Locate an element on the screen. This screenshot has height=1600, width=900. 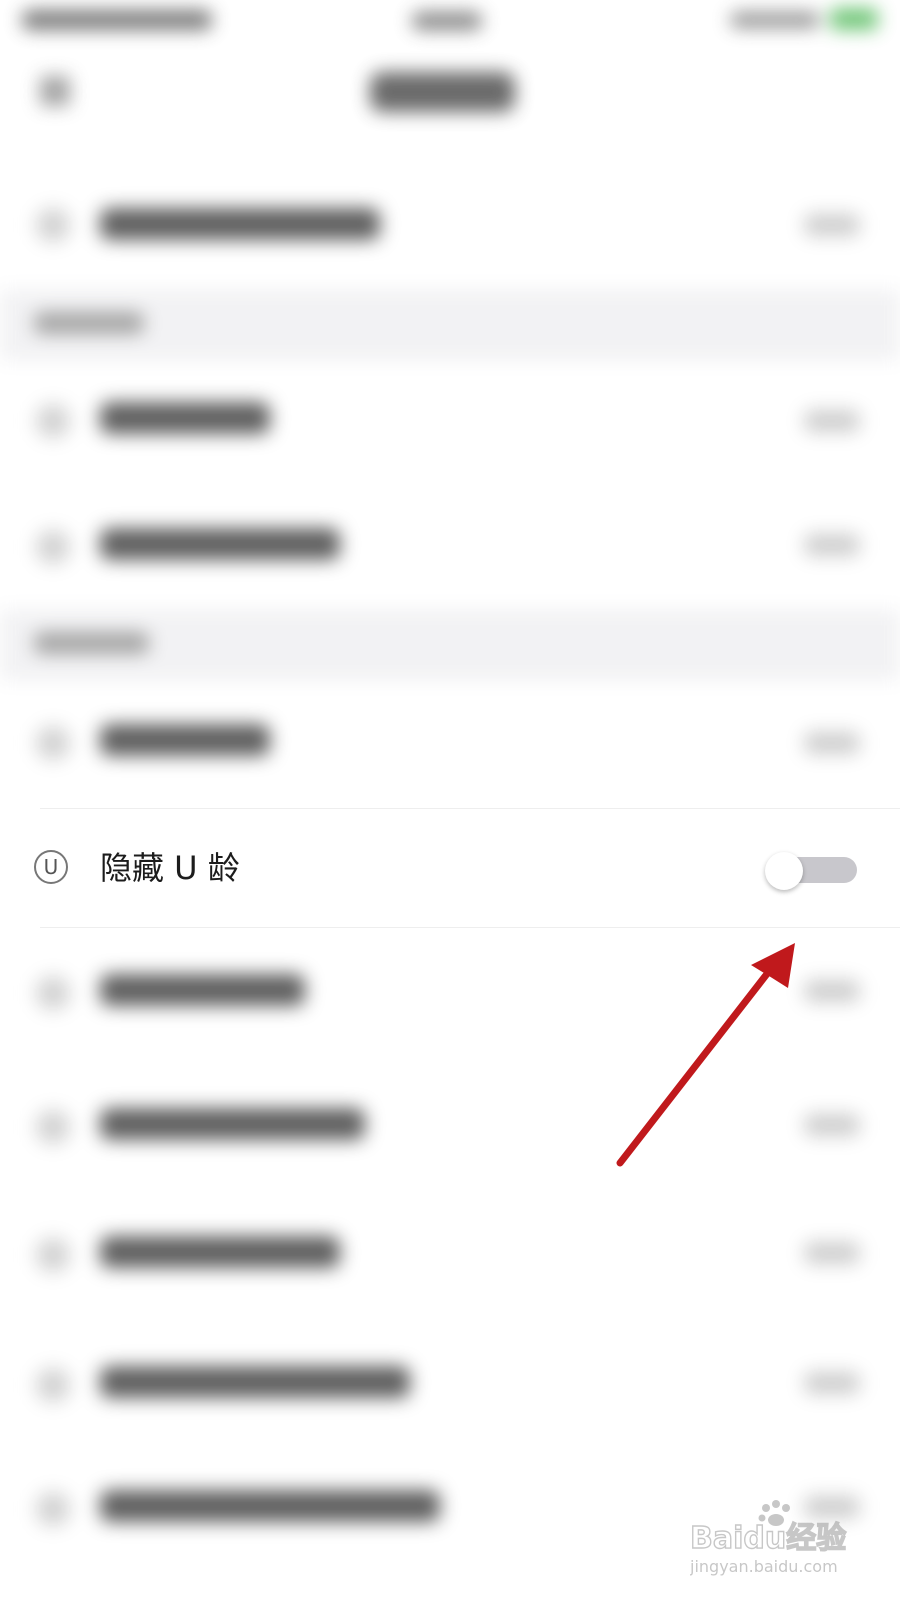
navigation-bar is located at coordinates (450, 93).